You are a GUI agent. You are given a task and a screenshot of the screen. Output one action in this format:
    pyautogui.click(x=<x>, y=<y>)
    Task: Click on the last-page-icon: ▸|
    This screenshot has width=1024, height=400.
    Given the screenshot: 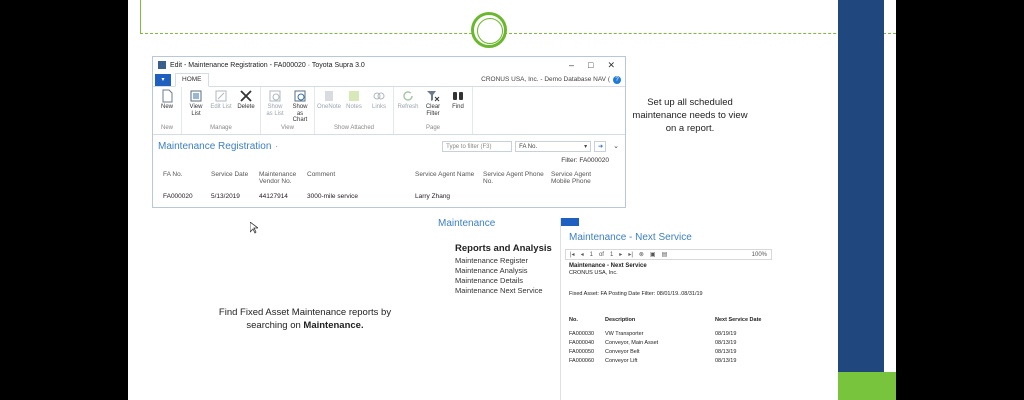 What is the action you would take?
    pyautogui.click(x=630, y=254)
    